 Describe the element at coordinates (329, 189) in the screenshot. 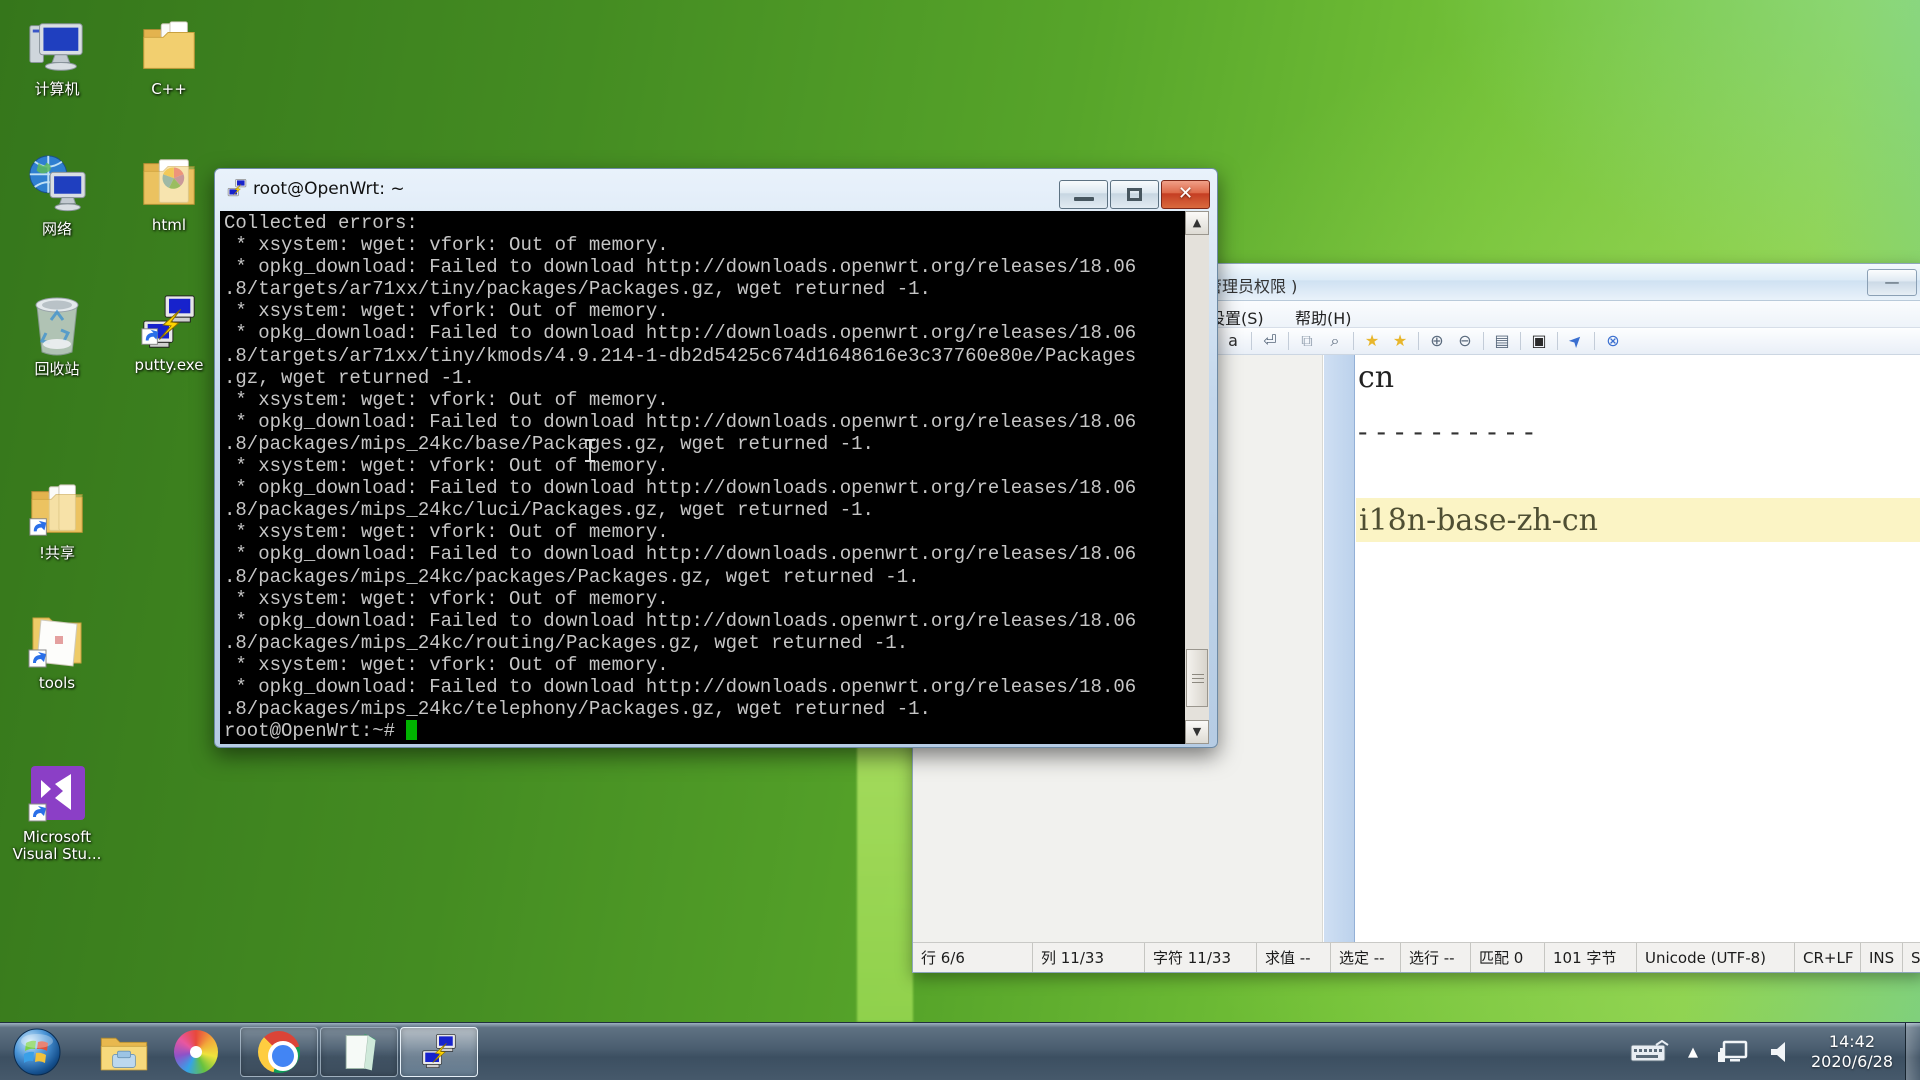

I see `putty-window-title: root@OpenWrt: ~` at that location.